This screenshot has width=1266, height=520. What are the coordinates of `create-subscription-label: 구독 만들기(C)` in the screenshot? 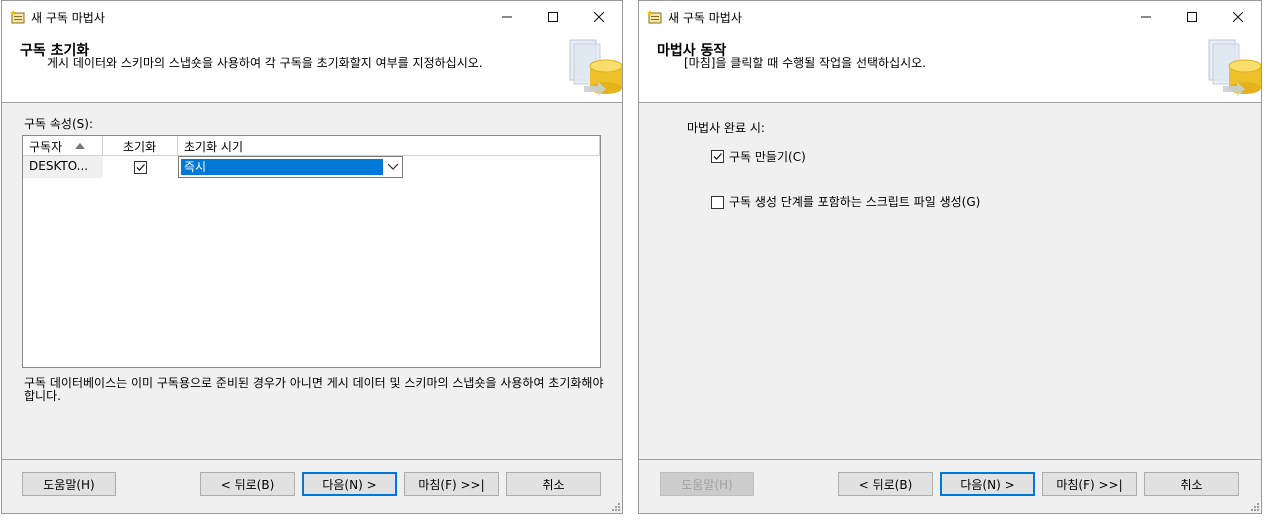 It's located at (767, 156).